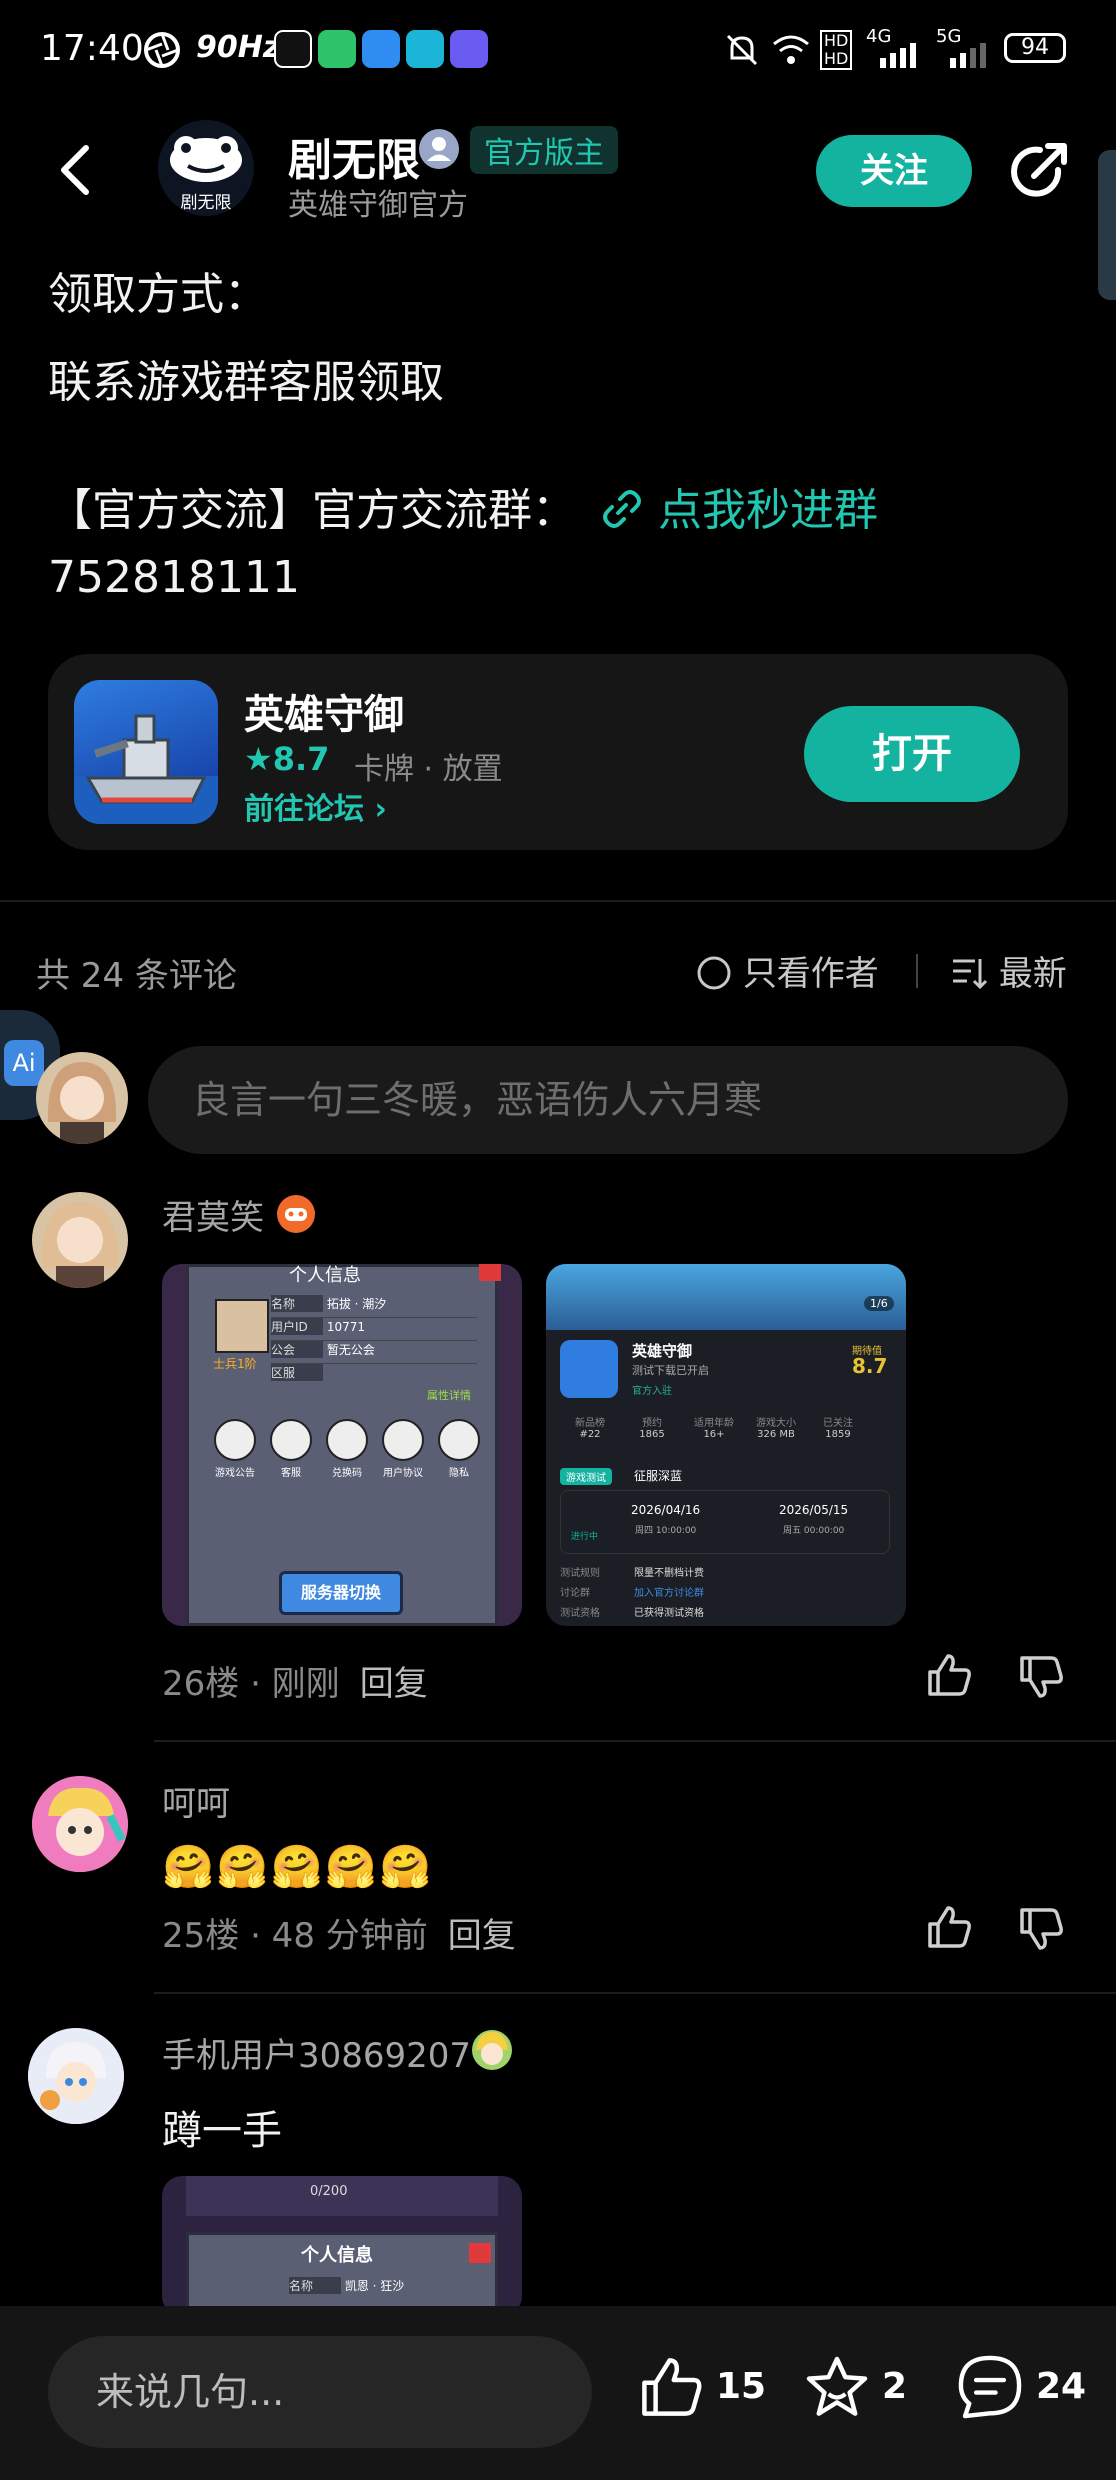  Describe the element at coordinates (356, 1304) in the screenshot. I see `info-value: 拓拔 · 潮汐` at that location.